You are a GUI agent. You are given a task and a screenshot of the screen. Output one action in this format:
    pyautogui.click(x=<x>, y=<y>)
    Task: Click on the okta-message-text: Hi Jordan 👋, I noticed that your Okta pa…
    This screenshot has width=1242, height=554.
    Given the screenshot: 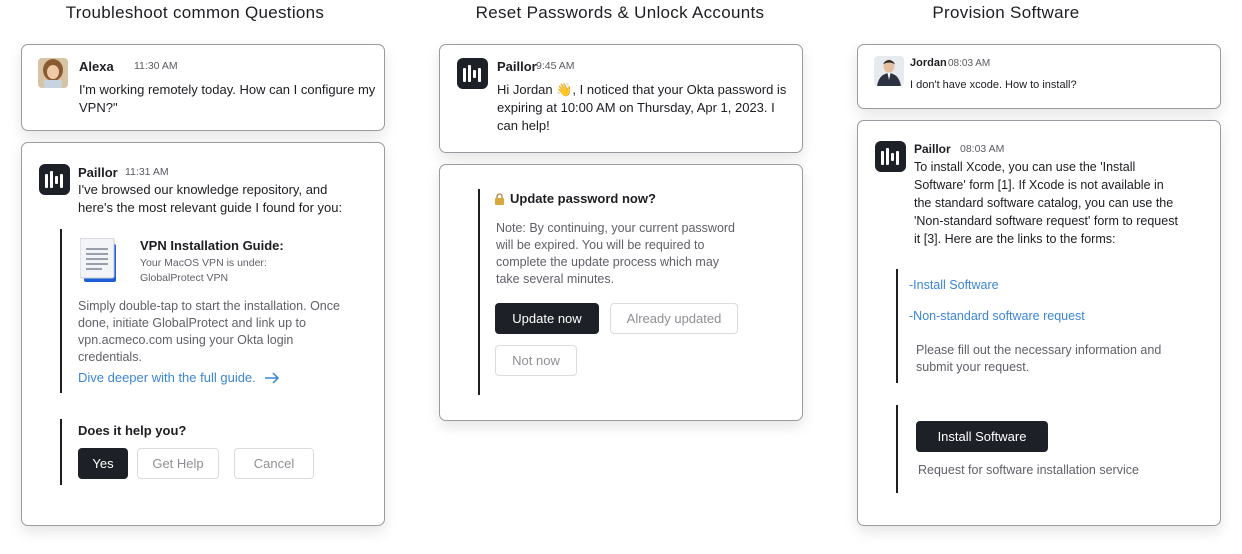 What is the action you would take?
    pyautogui.click(x=642, y=107)
    